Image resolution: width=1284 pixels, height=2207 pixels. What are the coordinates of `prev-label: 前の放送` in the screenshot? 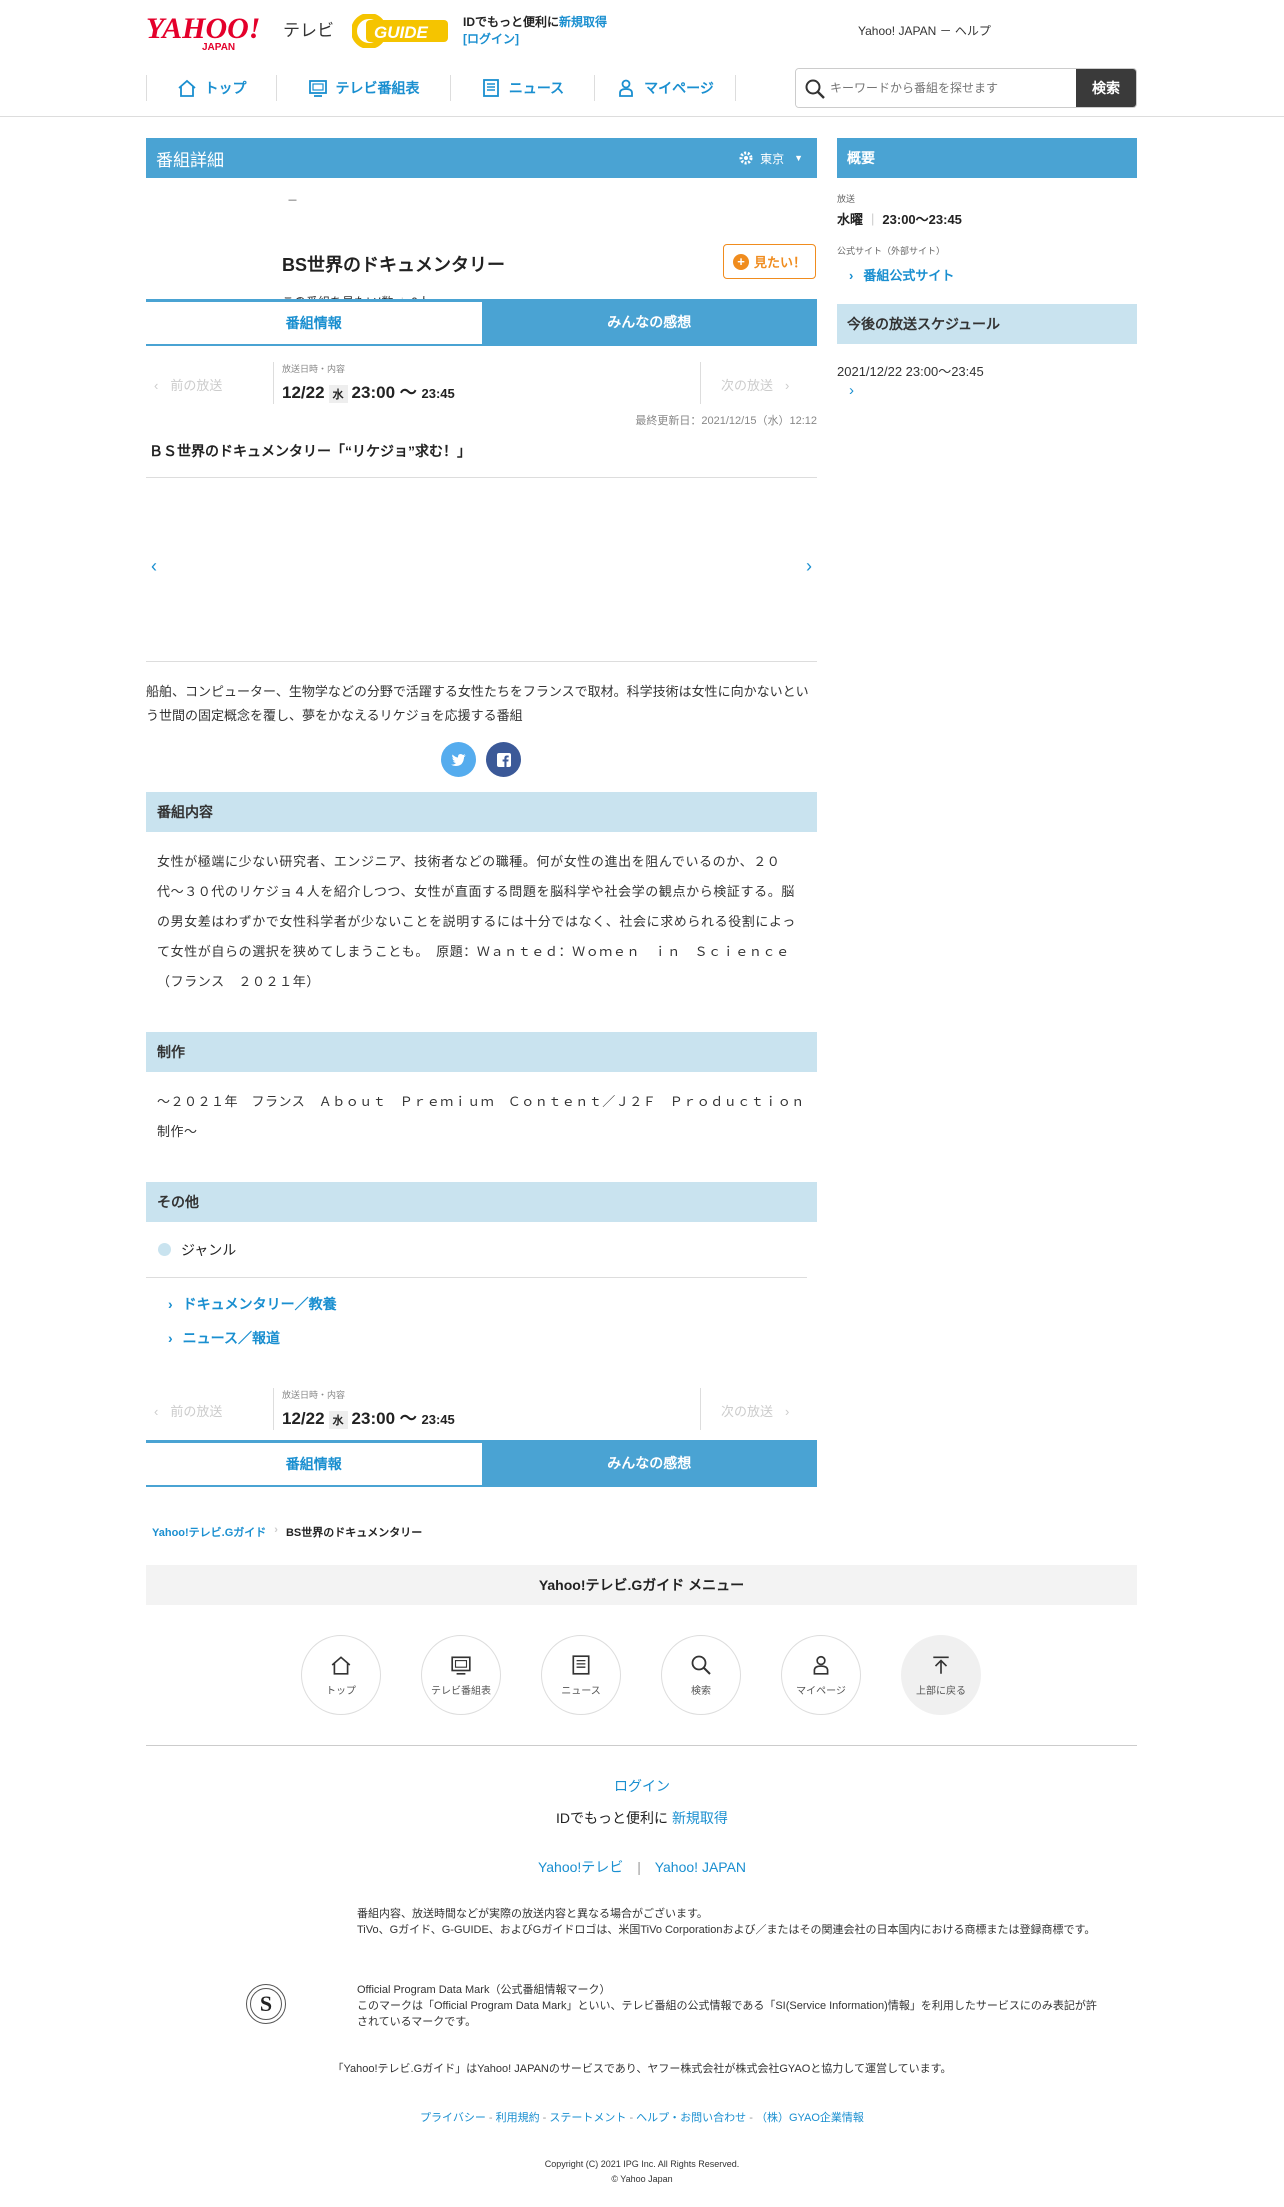 It's located at (196, 1411).